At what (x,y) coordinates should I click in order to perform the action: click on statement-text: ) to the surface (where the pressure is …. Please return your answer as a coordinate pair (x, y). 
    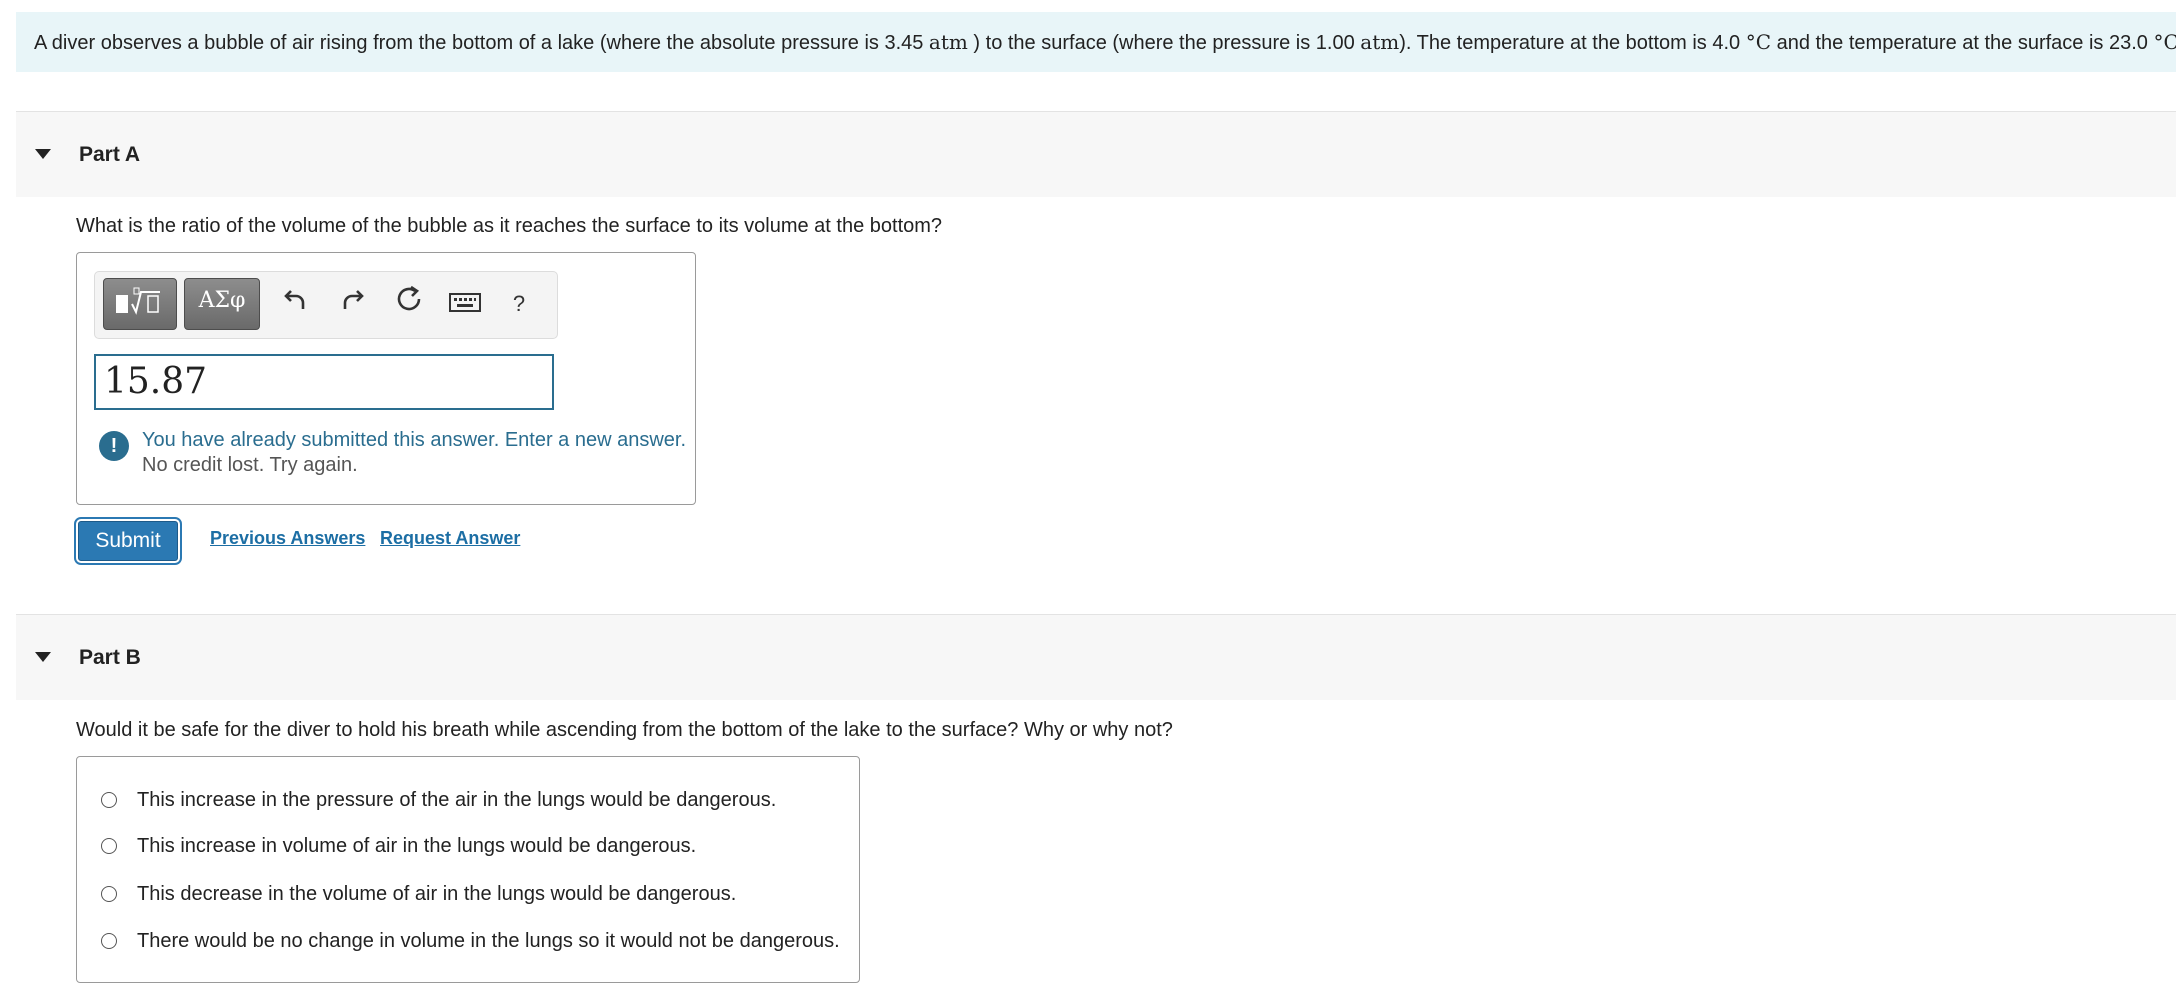
    Looking at the image, I should click on (1164, 43).